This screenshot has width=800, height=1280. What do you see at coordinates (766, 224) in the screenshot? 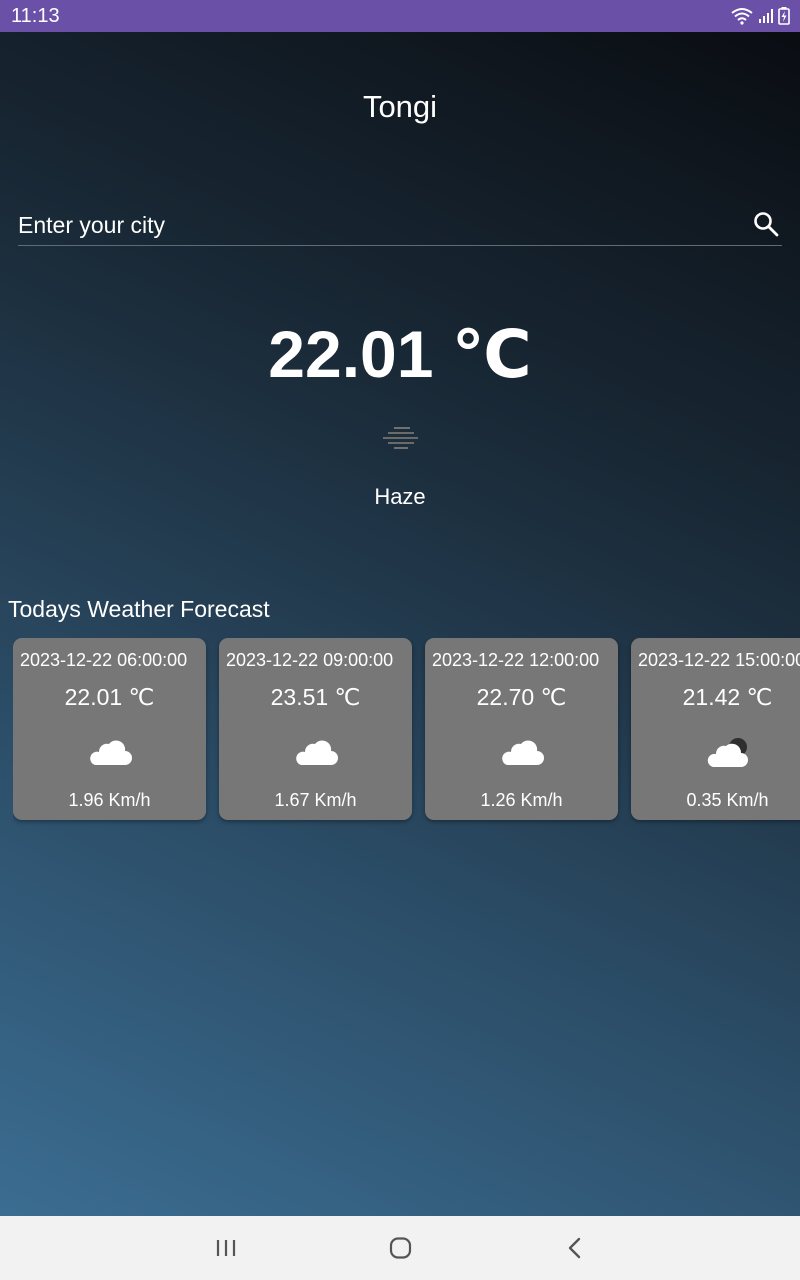
I see `search-icon` at bounding box center [766, 224].